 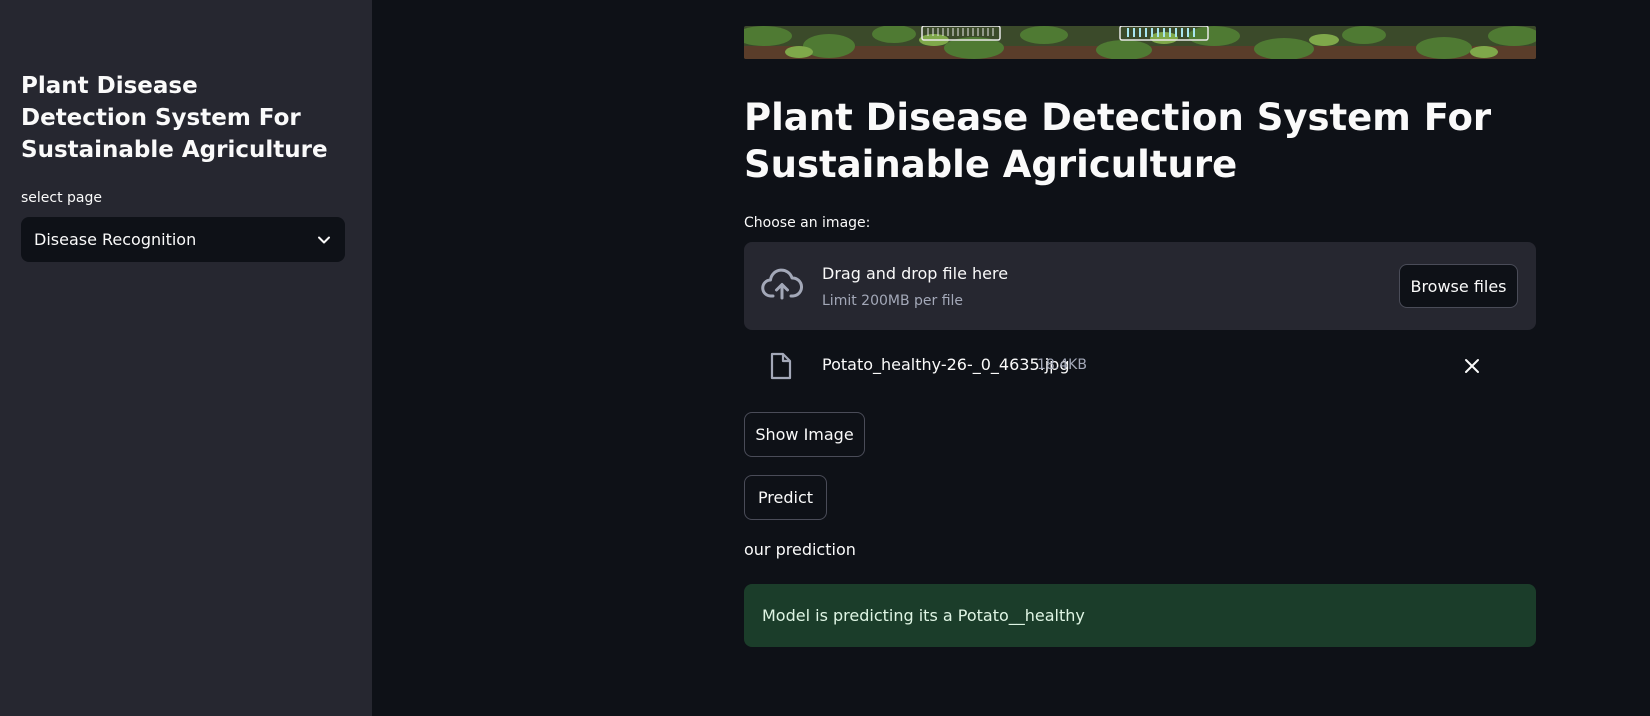 I want to click on banner-image, so click(x=1140, y=42).